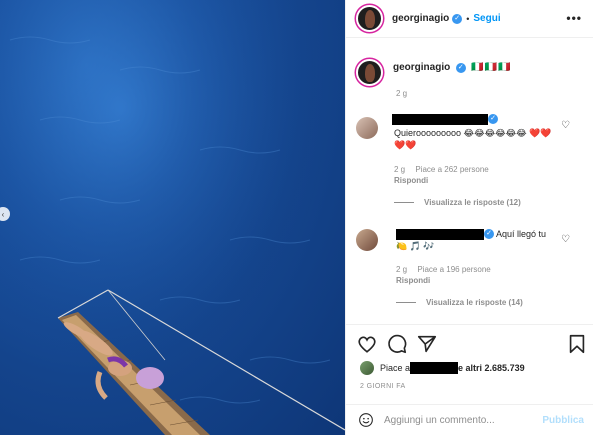 This screenshot has height=435, width=593. What do you see at coordinates (402, 93) in the screenshot?
I see `caption-time: 2 g` at bounding box center [402, 93].